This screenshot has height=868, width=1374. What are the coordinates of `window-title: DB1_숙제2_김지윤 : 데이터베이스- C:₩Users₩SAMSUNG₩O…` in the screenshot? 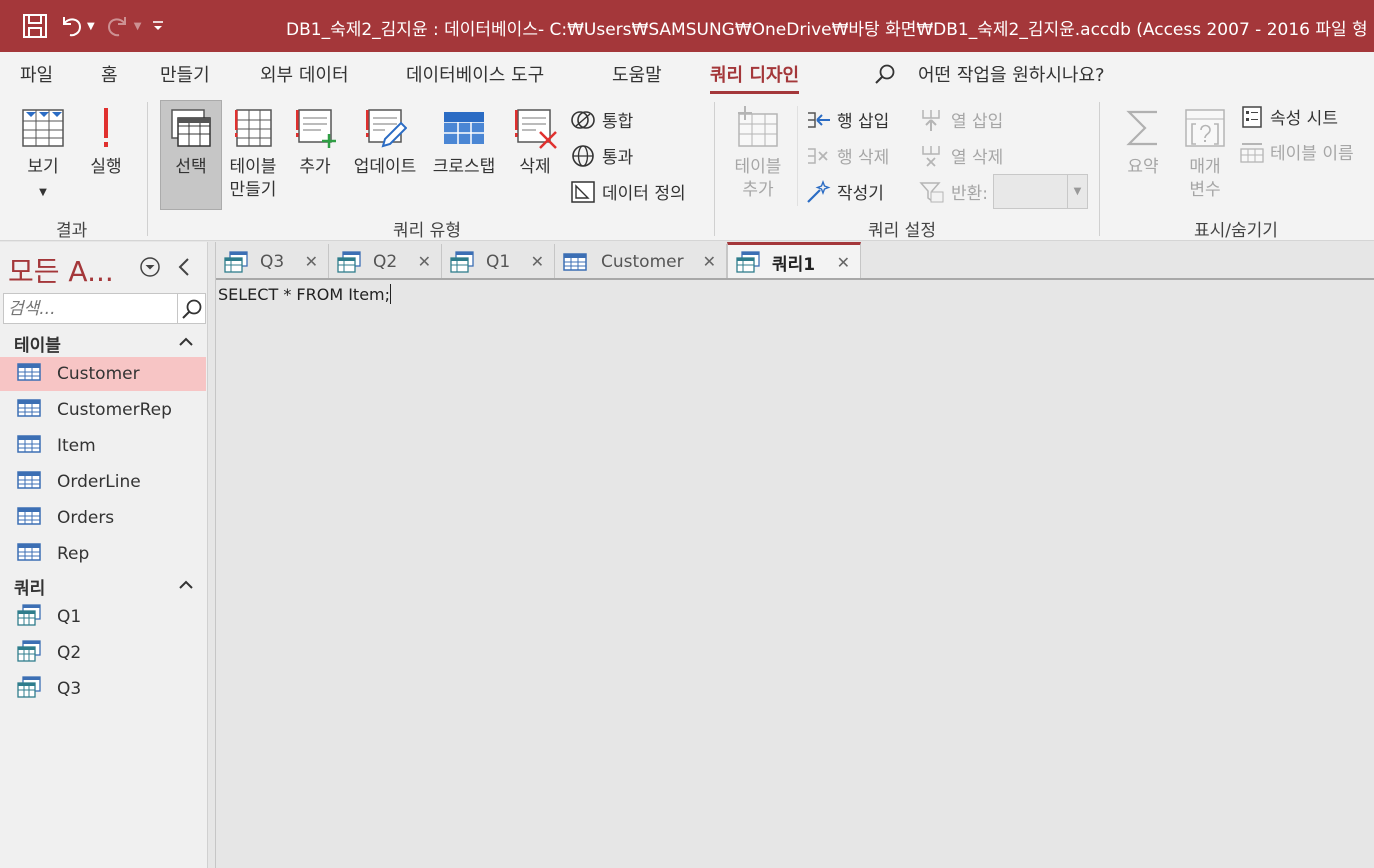 It's located at (827, 30).